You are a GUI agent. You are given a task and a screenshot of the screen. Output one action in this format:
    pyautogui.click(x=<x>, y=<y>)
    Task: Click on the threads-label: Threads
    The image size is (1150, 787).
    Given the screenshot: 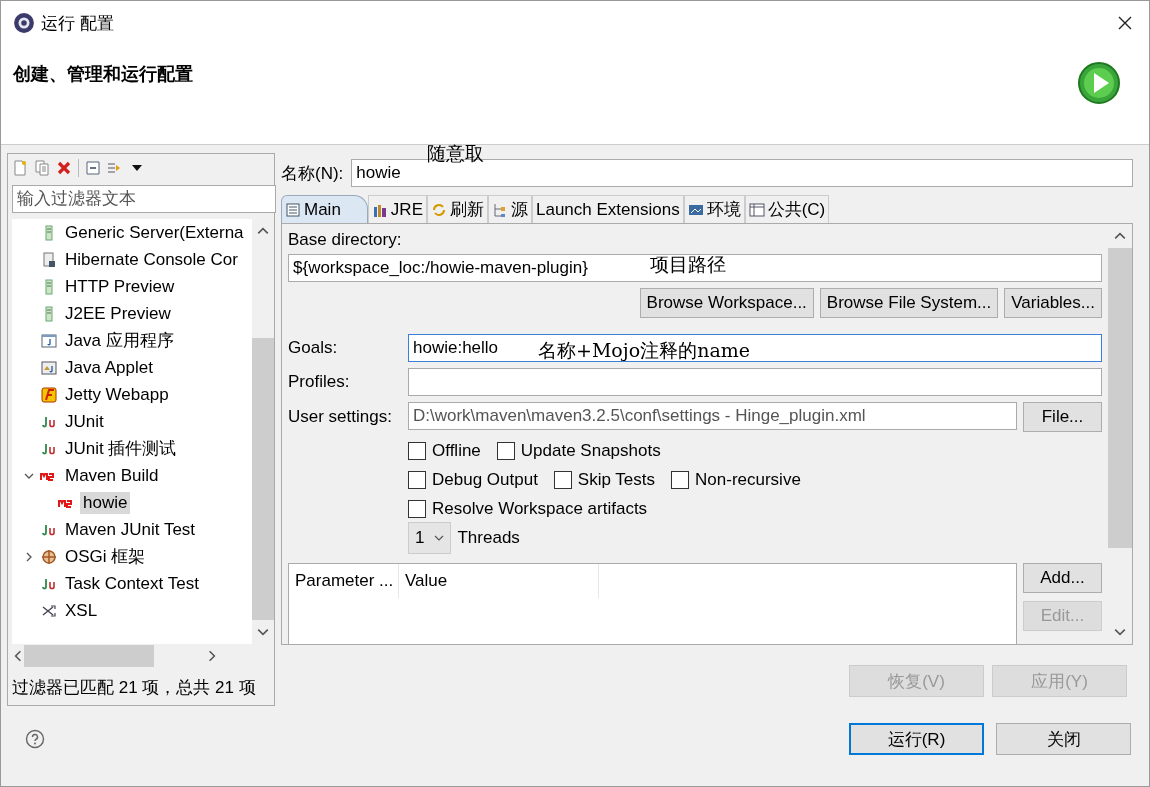 What is the action you would take?
    pyautogui.click(x=488, y=538)
    